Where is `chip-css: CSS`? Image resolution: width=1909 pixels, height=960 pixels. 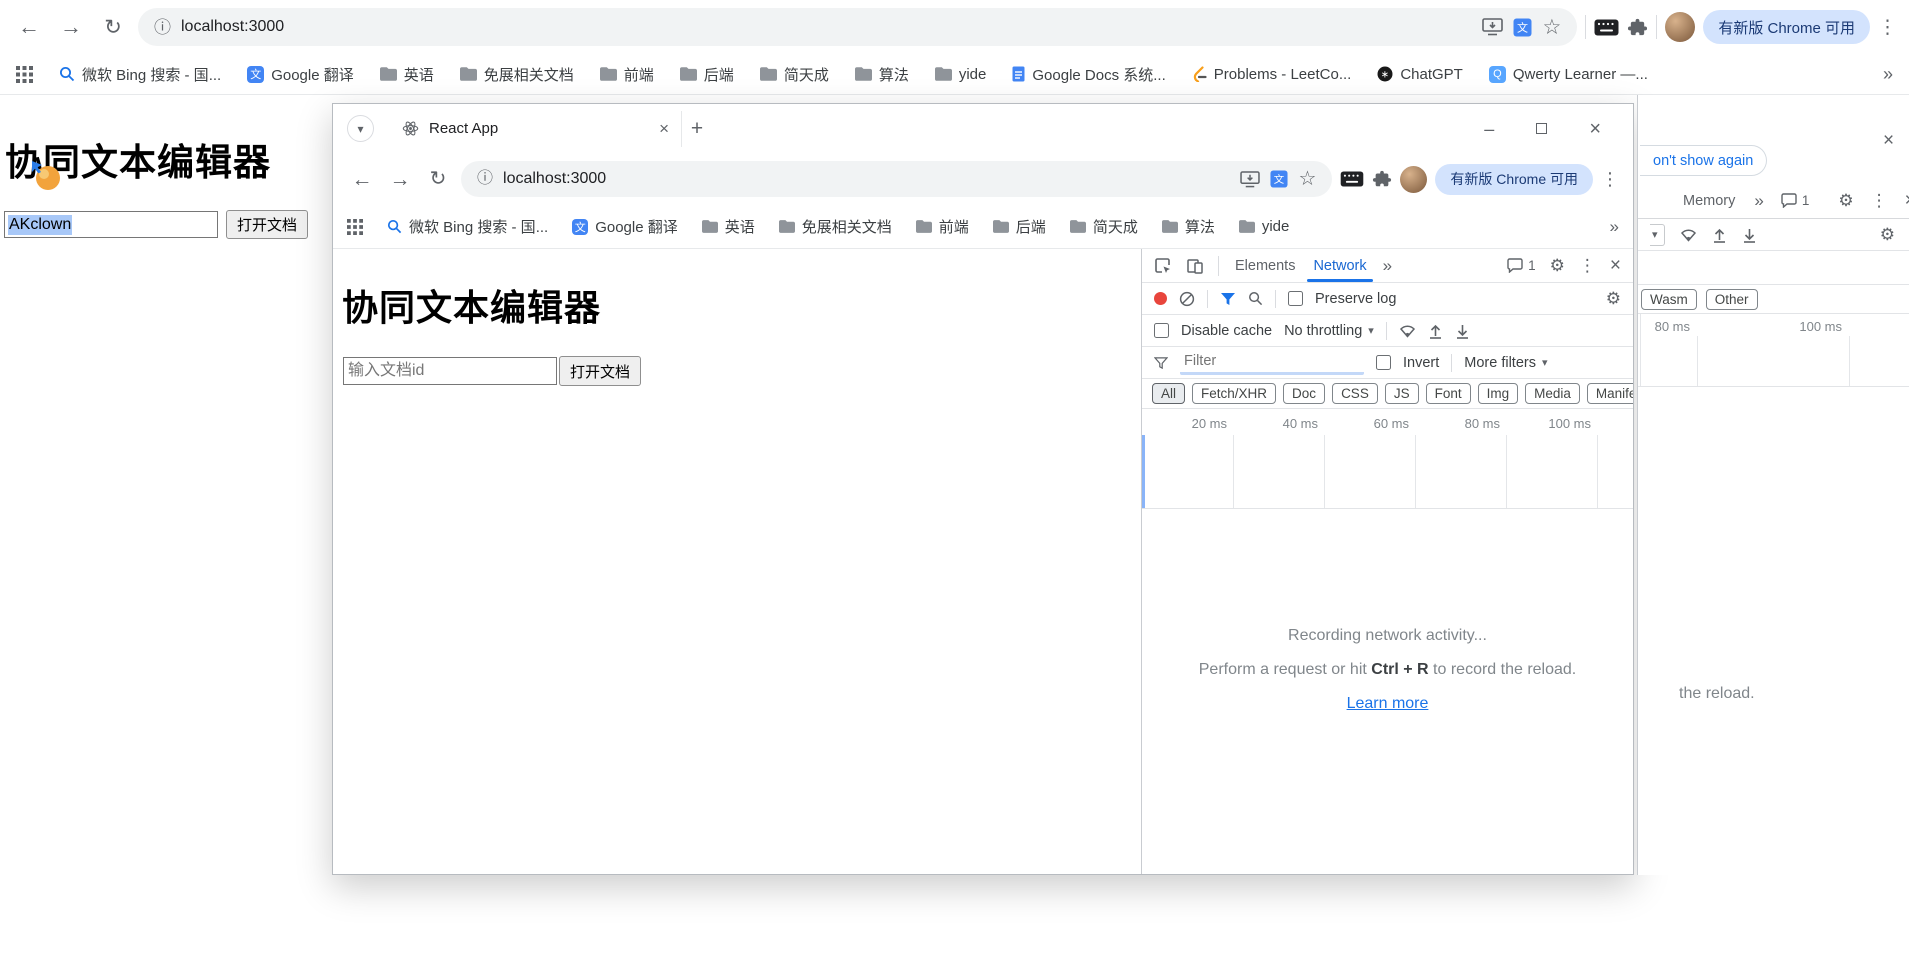
chip-css: CSS is located at coordinates (1355, 393).